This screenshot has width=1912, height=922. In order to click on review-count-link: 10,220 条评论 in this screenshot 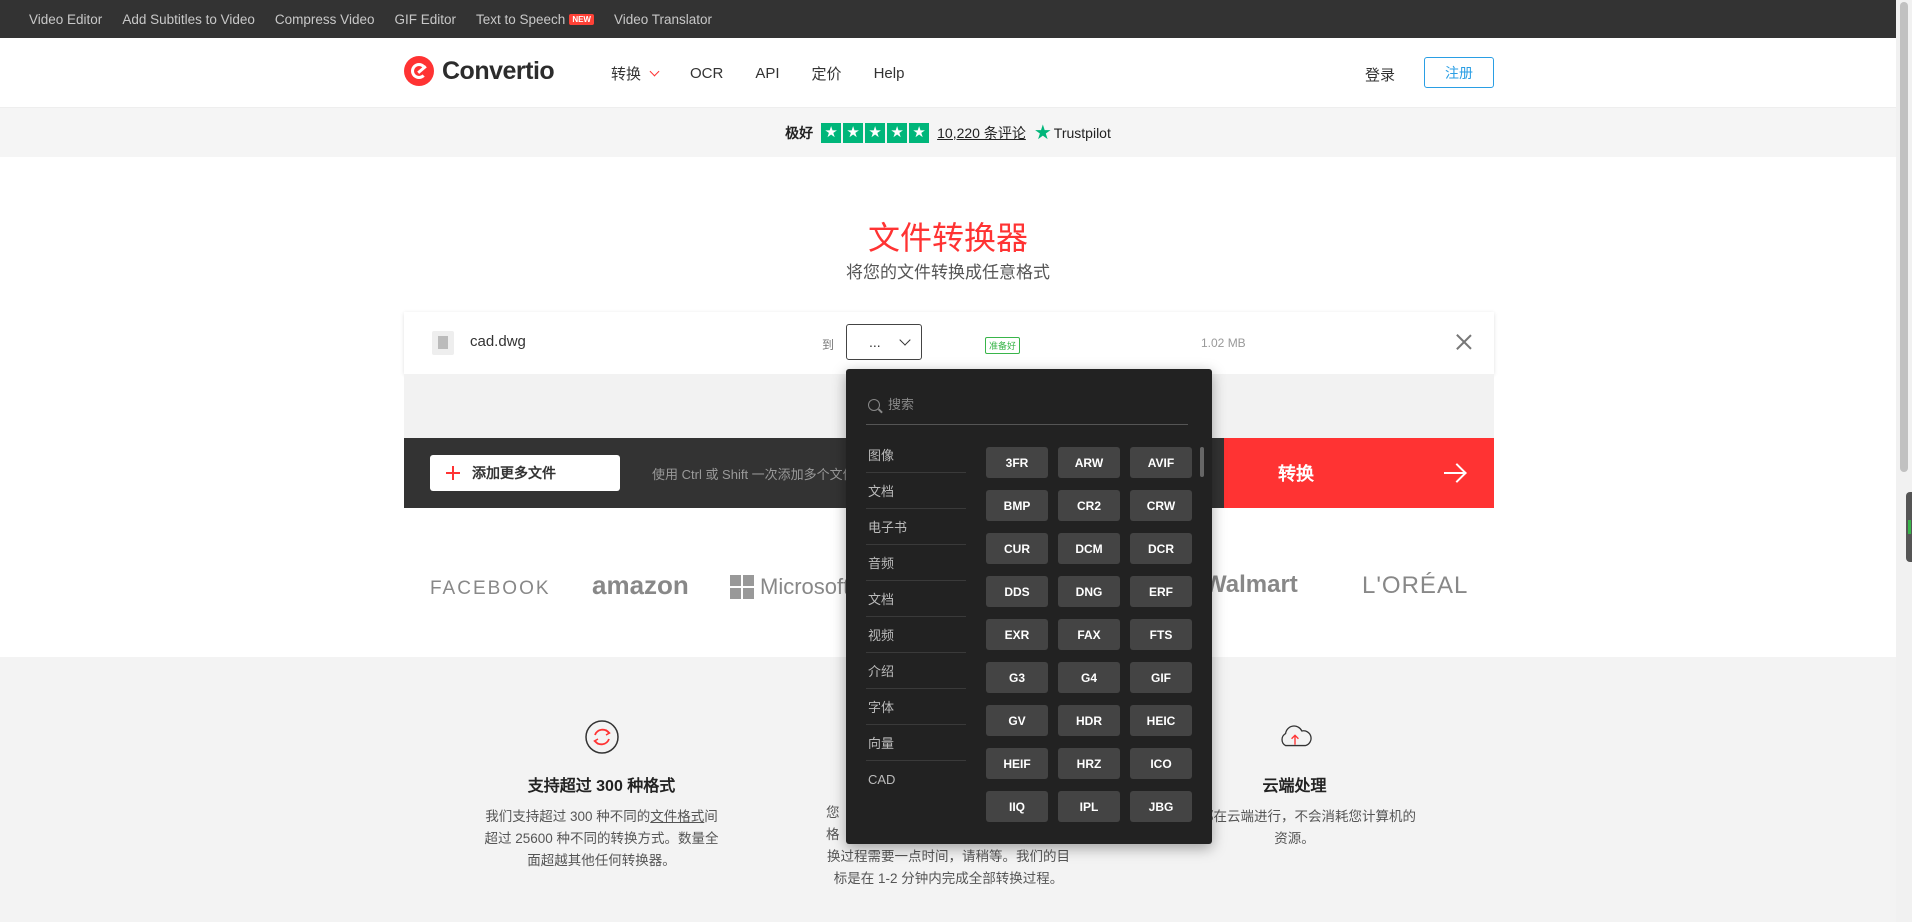, I will do `click(981, 133)`.